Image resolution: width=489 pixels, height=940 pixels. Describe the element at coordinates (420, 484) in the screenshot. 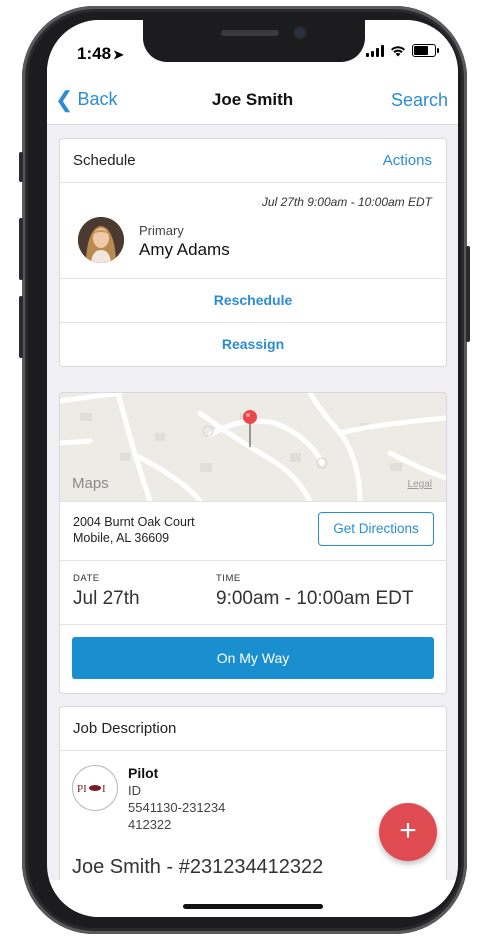

I see `legal-link: Legal` at that location.